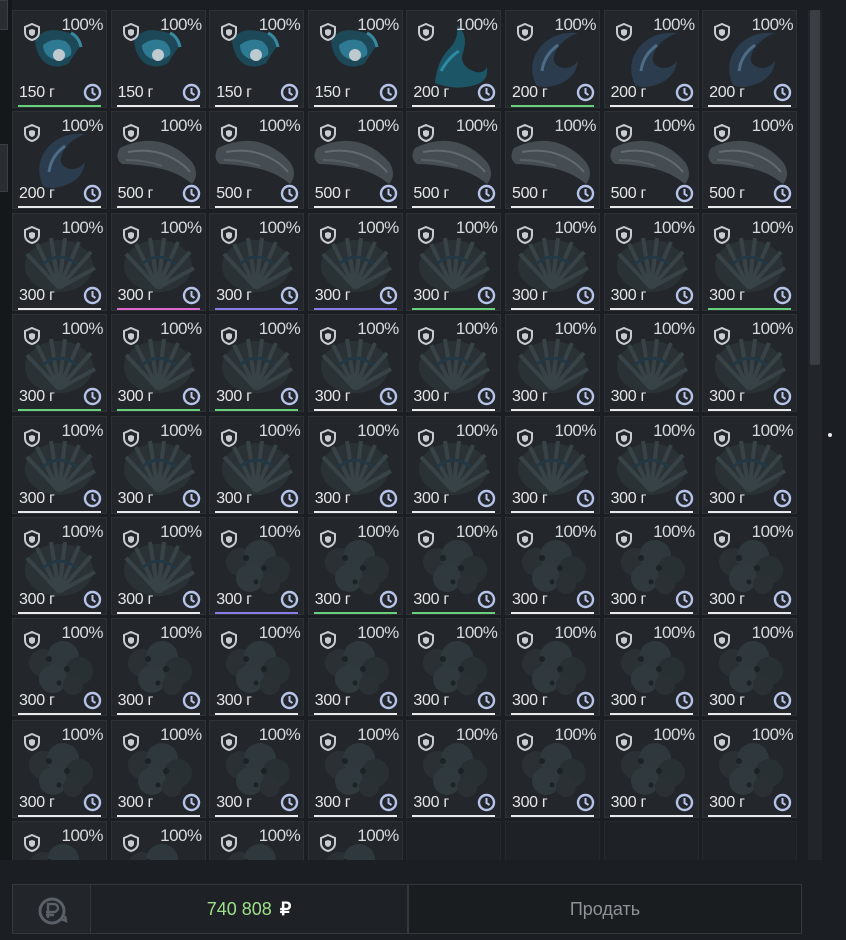 The image size is (846, 940). What do you see at coordinates (815, 187) in the screenshot?
I see `scrollbar-thumb` at bounding box center [815, 187].